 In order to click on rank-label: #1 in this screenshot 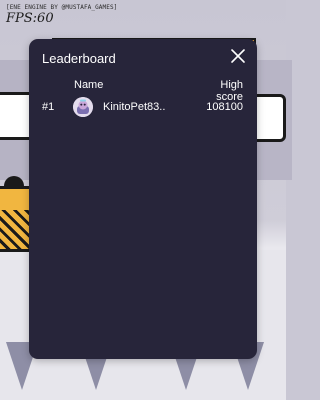, I will do `click(48, 107)`.